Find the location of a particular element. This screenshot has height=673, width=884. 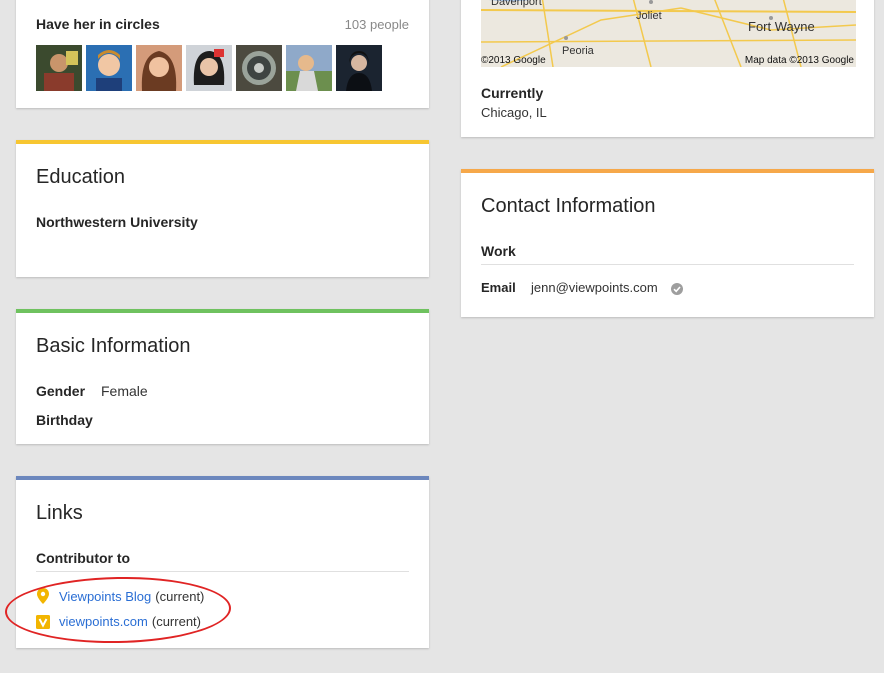

basic-info-title: Basic Information is located at coordinates (113, 346).